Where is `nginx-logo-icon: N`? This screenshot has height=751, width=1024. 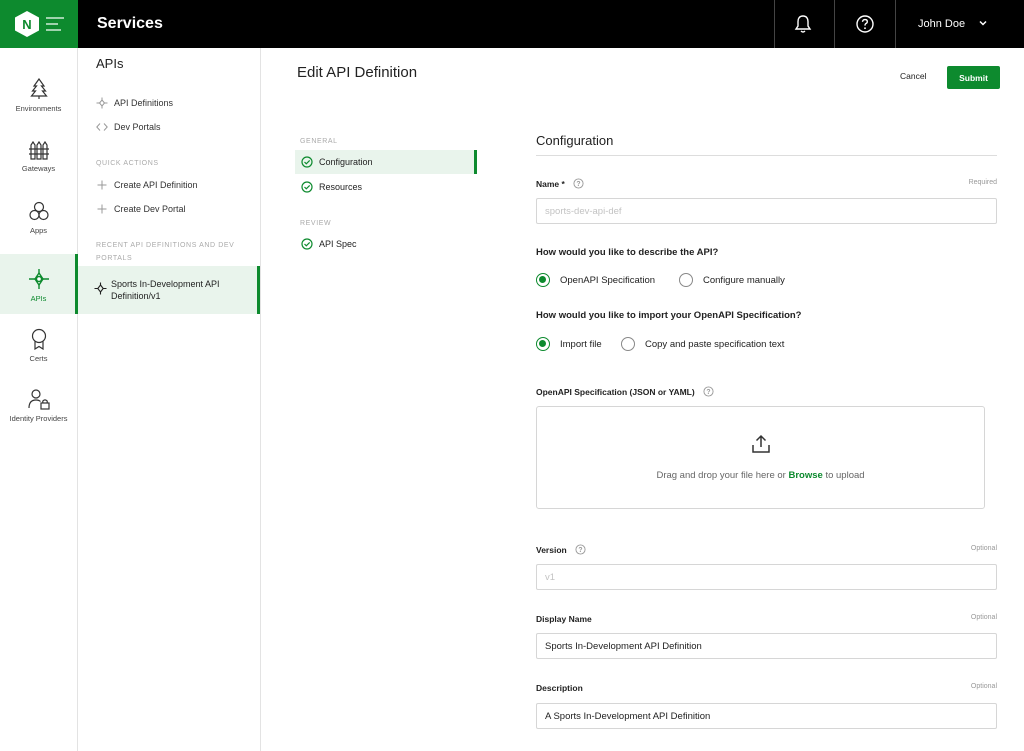
nginx-logo-icon: N is located at coordinates (27, 24).